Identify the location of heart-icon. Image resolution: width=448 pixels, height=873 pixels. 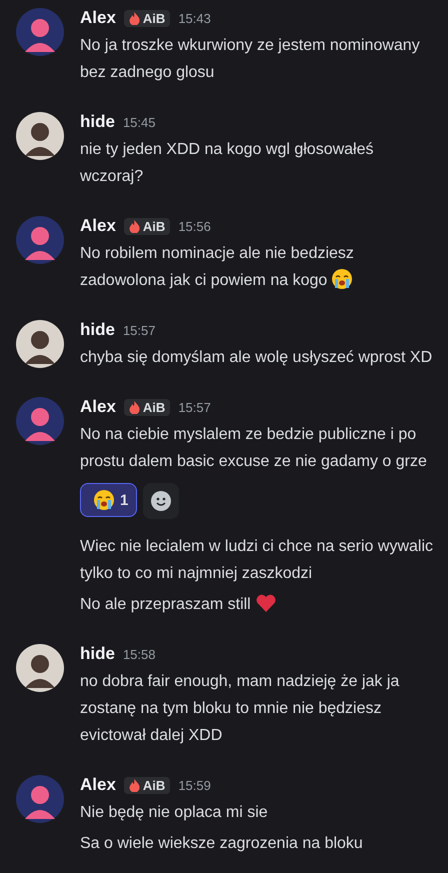
(265, 603).